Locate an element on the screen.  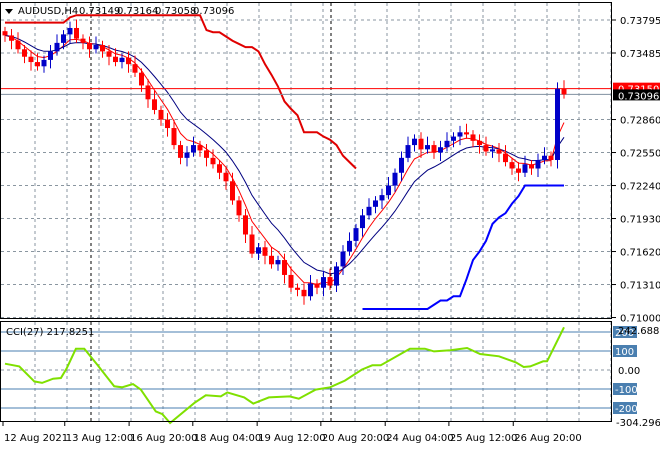
dropdown-triangle-icon is located at coordinates (9, 11).